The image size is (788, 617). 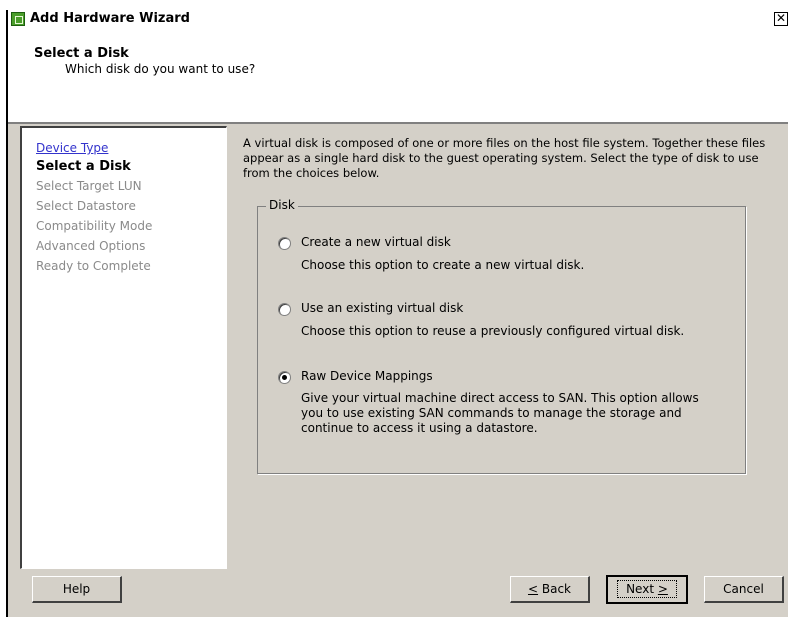 What do you see at coordinates (86, 206) in the screenshot?
I see `step-select-datastore: Select Datastore` at bounding box center [86, 206].